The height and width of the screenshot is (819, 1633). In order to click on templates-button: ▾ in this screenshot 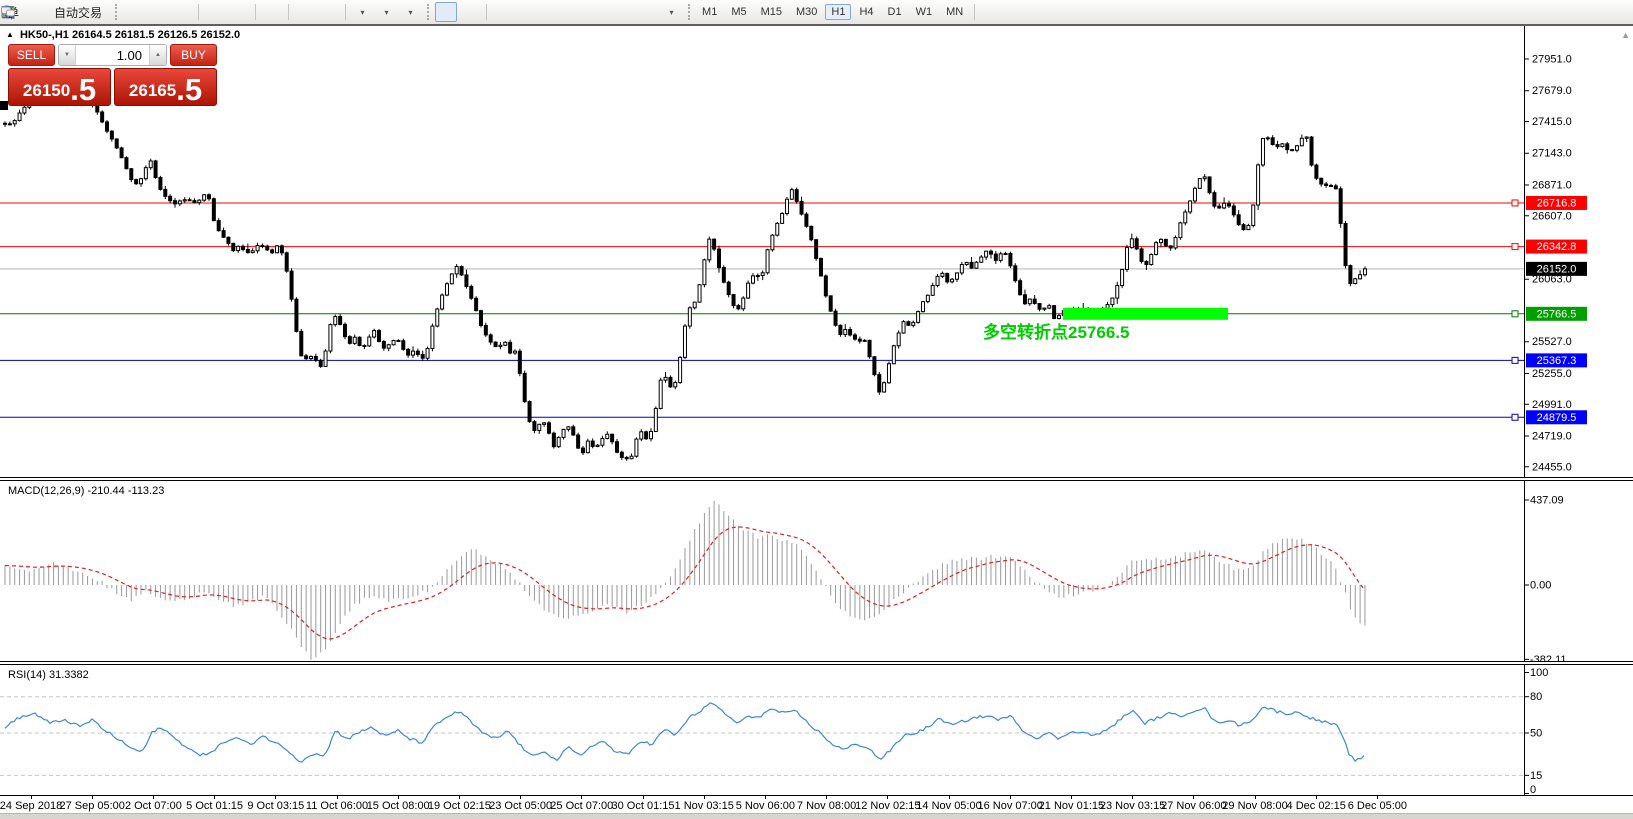, I will do `click(211, 12)`.